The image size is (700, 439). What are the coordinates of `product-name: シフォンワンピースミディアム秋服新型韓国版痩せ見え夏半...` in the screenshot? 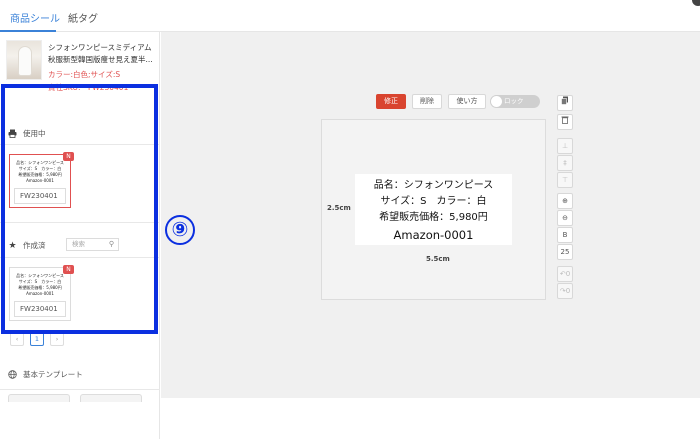 It's located at (100, 53).